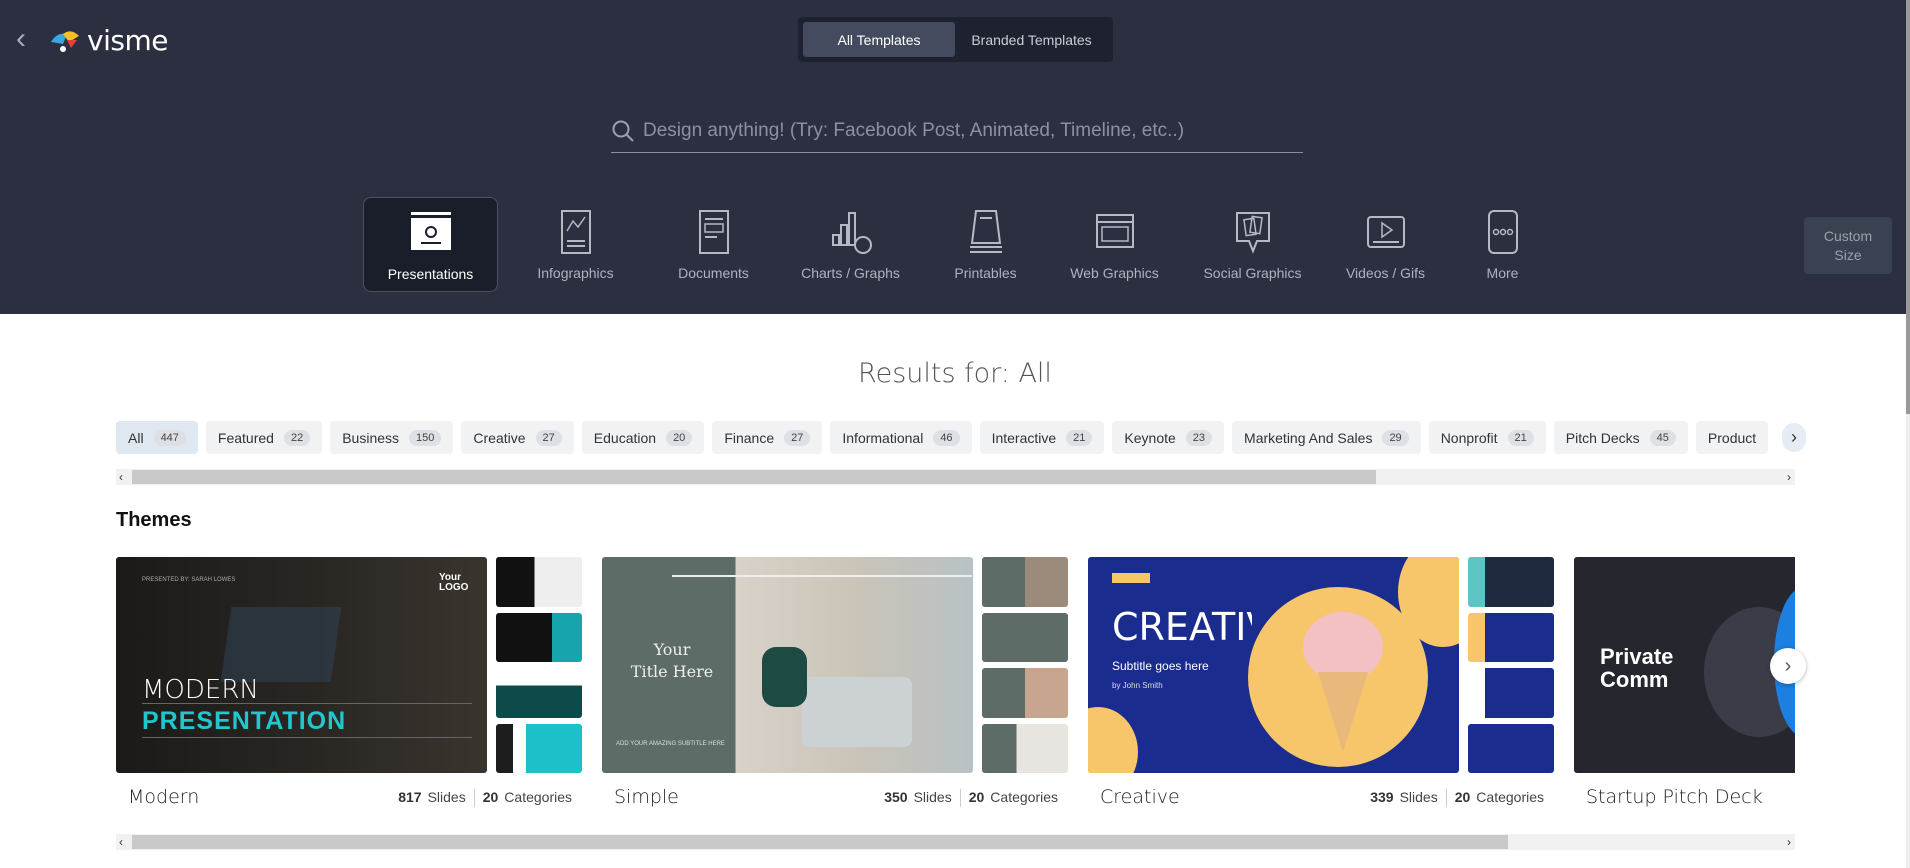 This screenshot has width=1910, height=868. What do you see at coordinates (1469, 437) in the screenshot?
I see `chip-label: Nonprofit` at bounding box center [1469, 437].